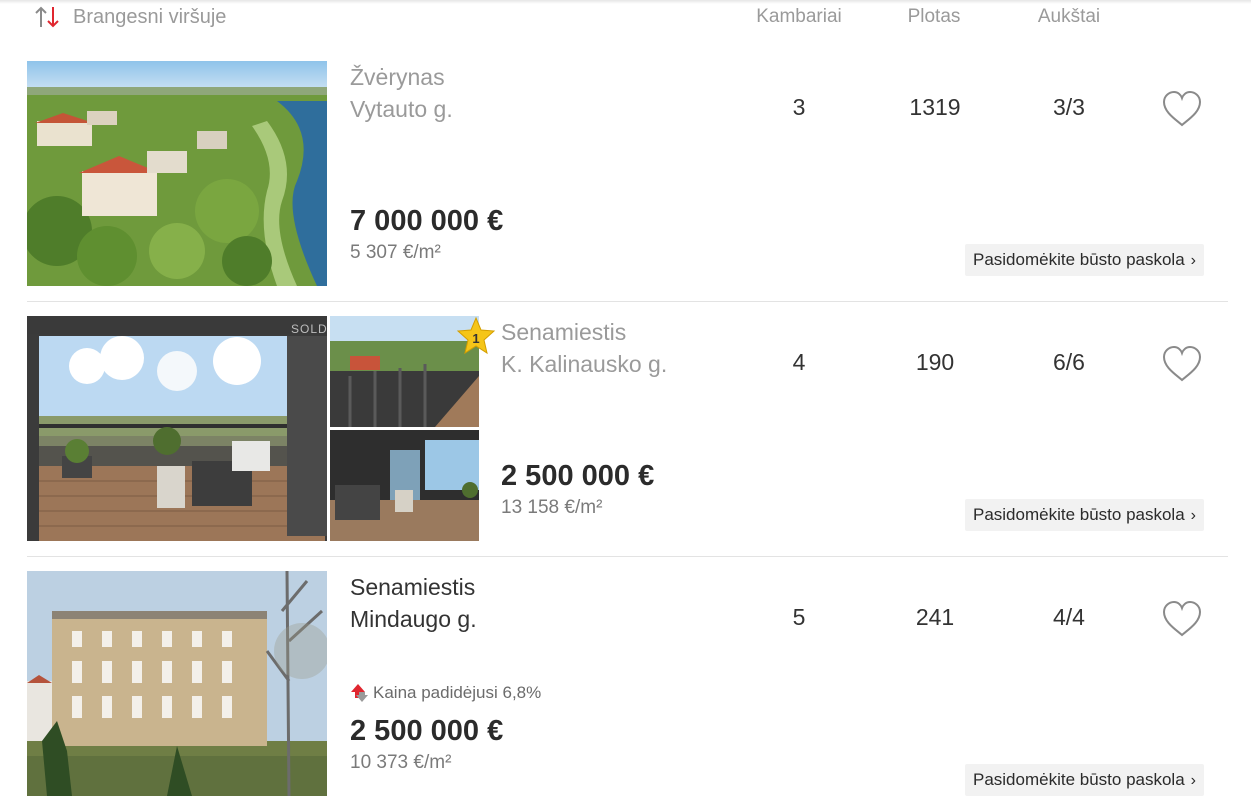 This screenshot has width=1251, height=799. What do you see at coordinates (935, 107) in the screenshot?
I see `listing-area: 1319` at bounding box center [935, 107].